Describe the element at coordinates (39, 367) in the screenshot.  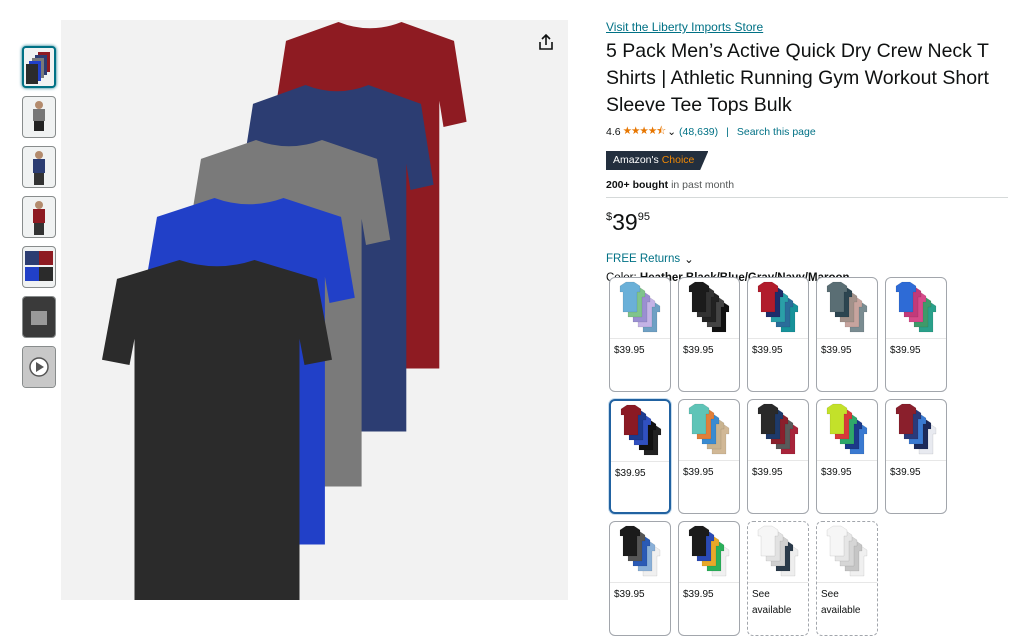
I see `video-thumbnail` at that location.